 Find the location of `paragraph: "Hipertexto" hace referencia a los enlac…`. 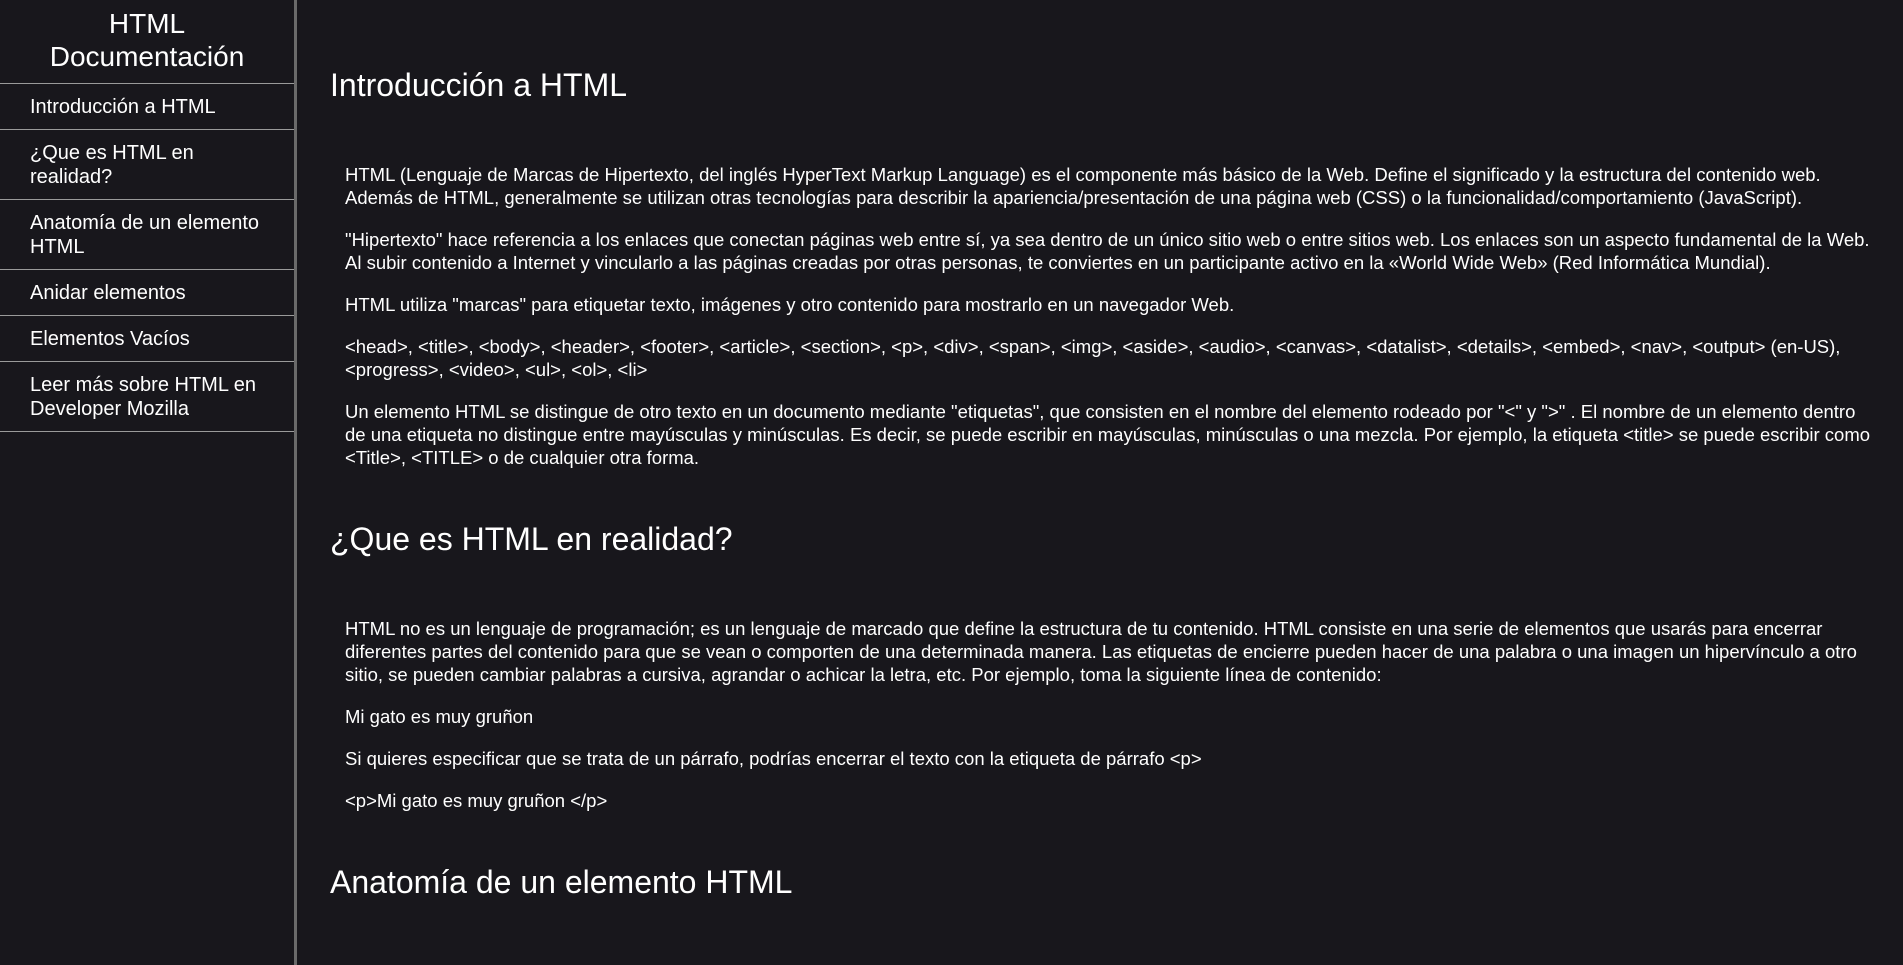

paragraph: "Hipertexto" hace referencia a los enlac… is located at coordinates (1107, 251).